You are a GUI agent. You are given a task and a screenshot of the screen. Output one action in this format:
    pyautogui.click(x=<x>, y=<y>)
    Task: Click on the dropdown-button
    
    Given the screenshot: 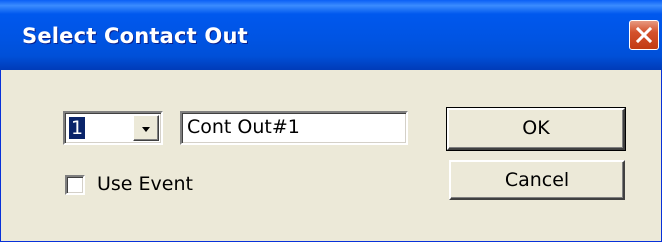 What is the action you would take?
    pyautogui.click(x=146, y=128)
    